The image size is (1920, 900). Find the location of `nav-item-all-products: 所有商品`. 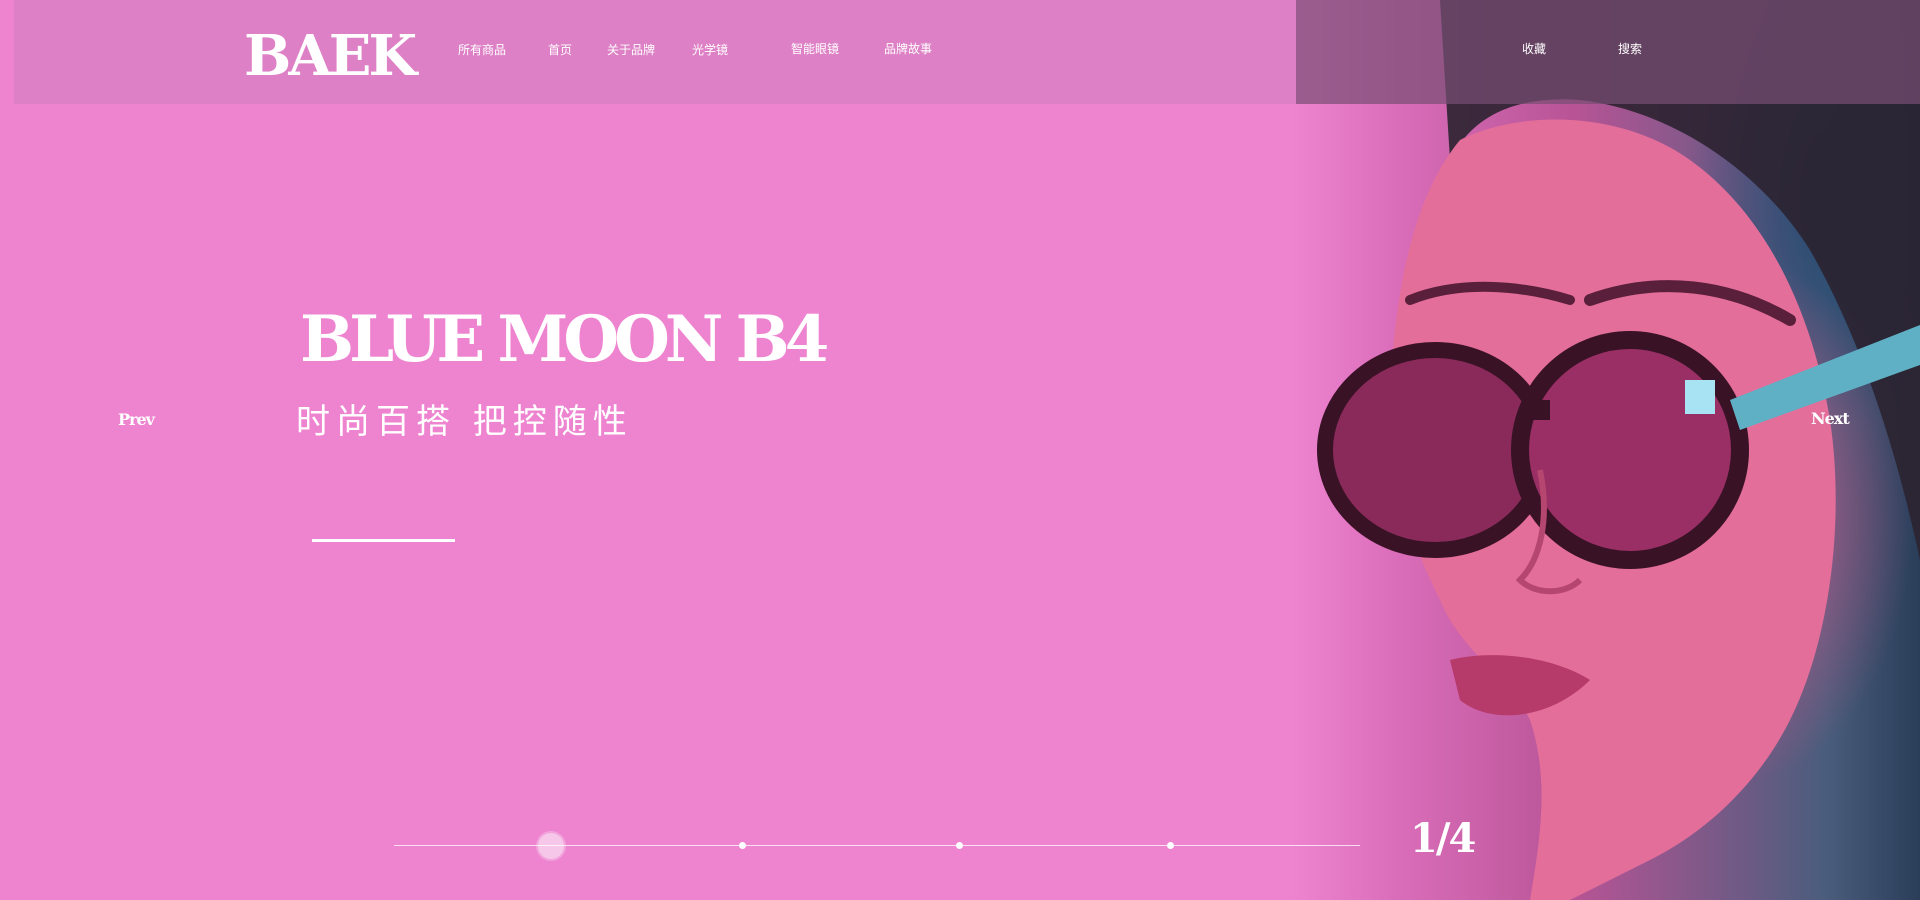

nav-item-all-products: 所有商品 is located at coordinates (482, 50).